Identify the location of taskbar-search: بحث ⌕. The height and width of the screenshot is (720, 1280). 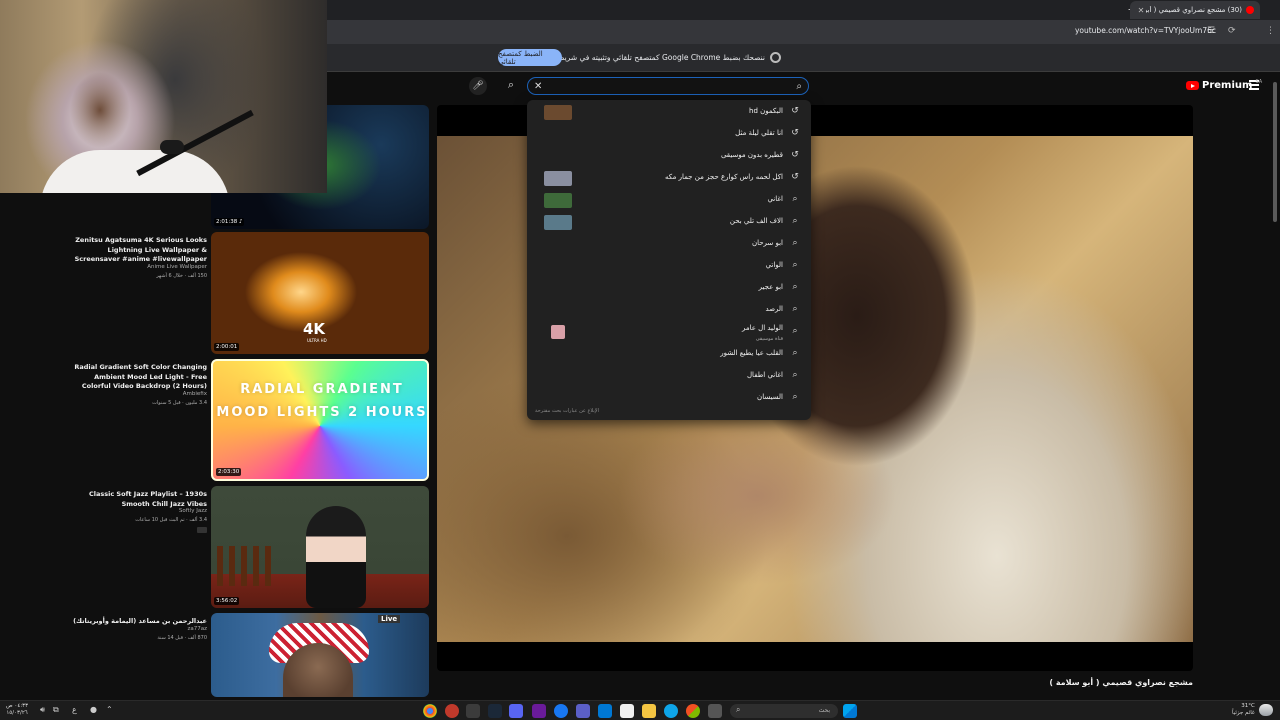
(784, 711).